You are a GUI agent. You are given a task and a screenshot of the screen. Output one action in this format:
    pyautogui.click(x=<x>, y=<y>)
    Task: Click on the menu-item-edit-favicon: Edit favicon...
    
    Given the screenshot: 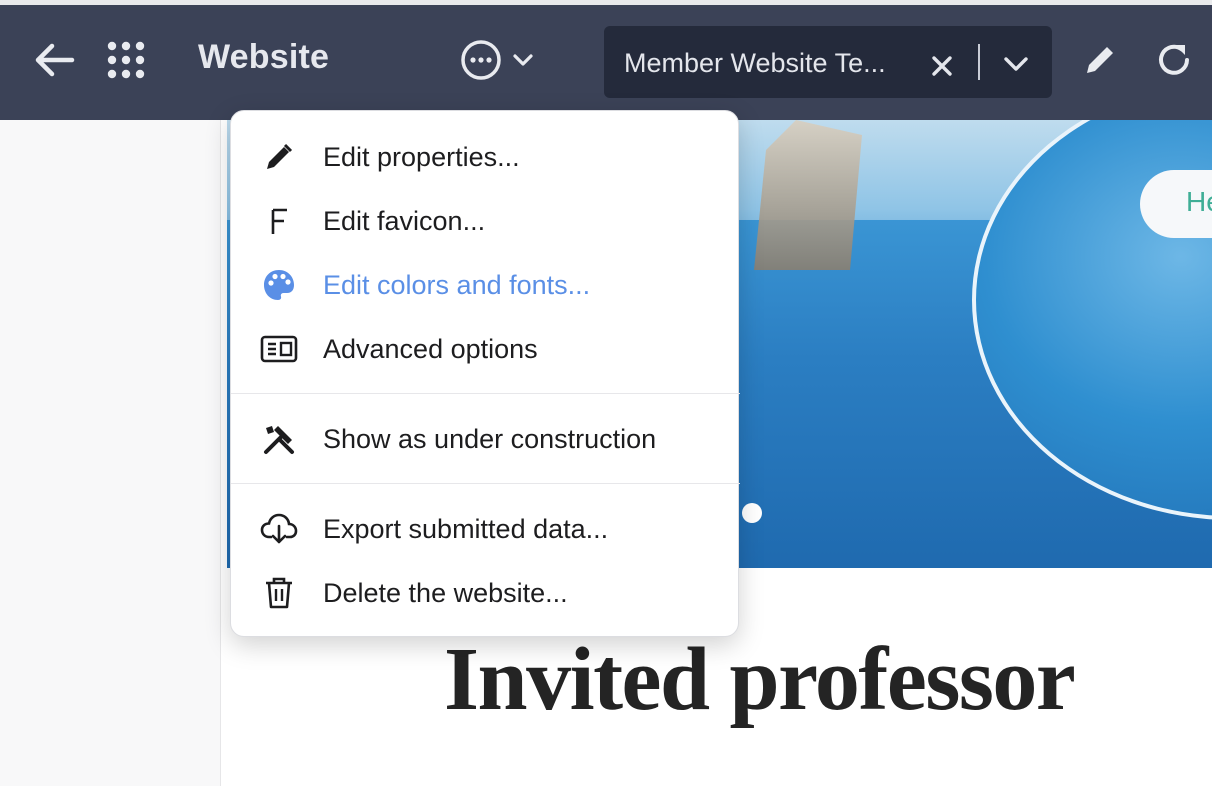 What is the action you would take?
    pyautogui.click(x=485, y=221)
    